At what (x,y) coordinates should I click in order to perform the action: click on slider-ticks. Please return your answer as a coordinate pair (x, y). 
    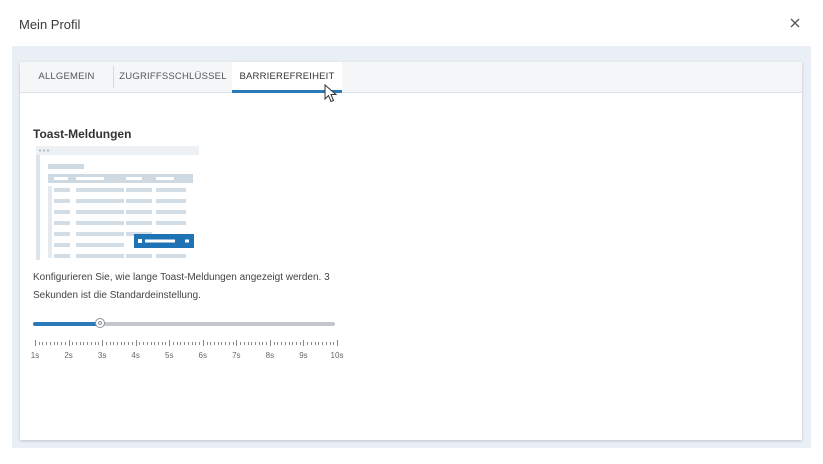
    Looking at the image, I should click on (186, 345).